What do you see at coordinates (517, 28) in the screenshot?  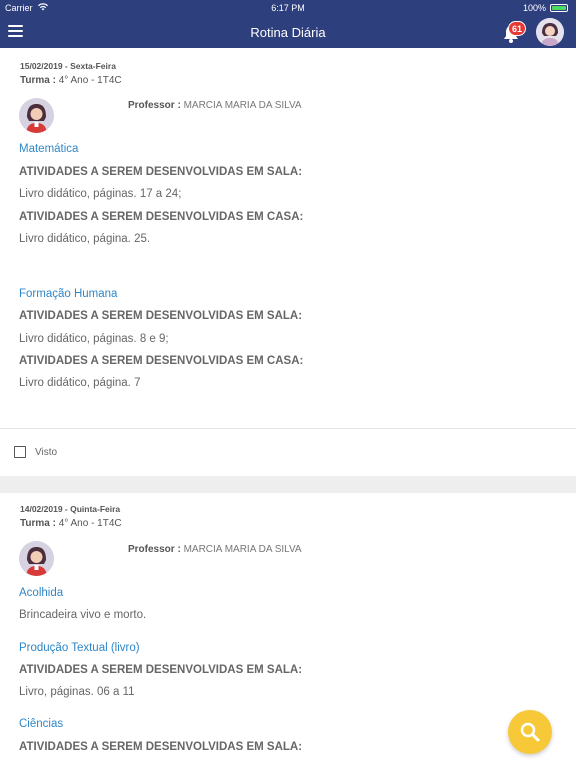 I see `notification-badge: 61` at bounding box center [517, 28].